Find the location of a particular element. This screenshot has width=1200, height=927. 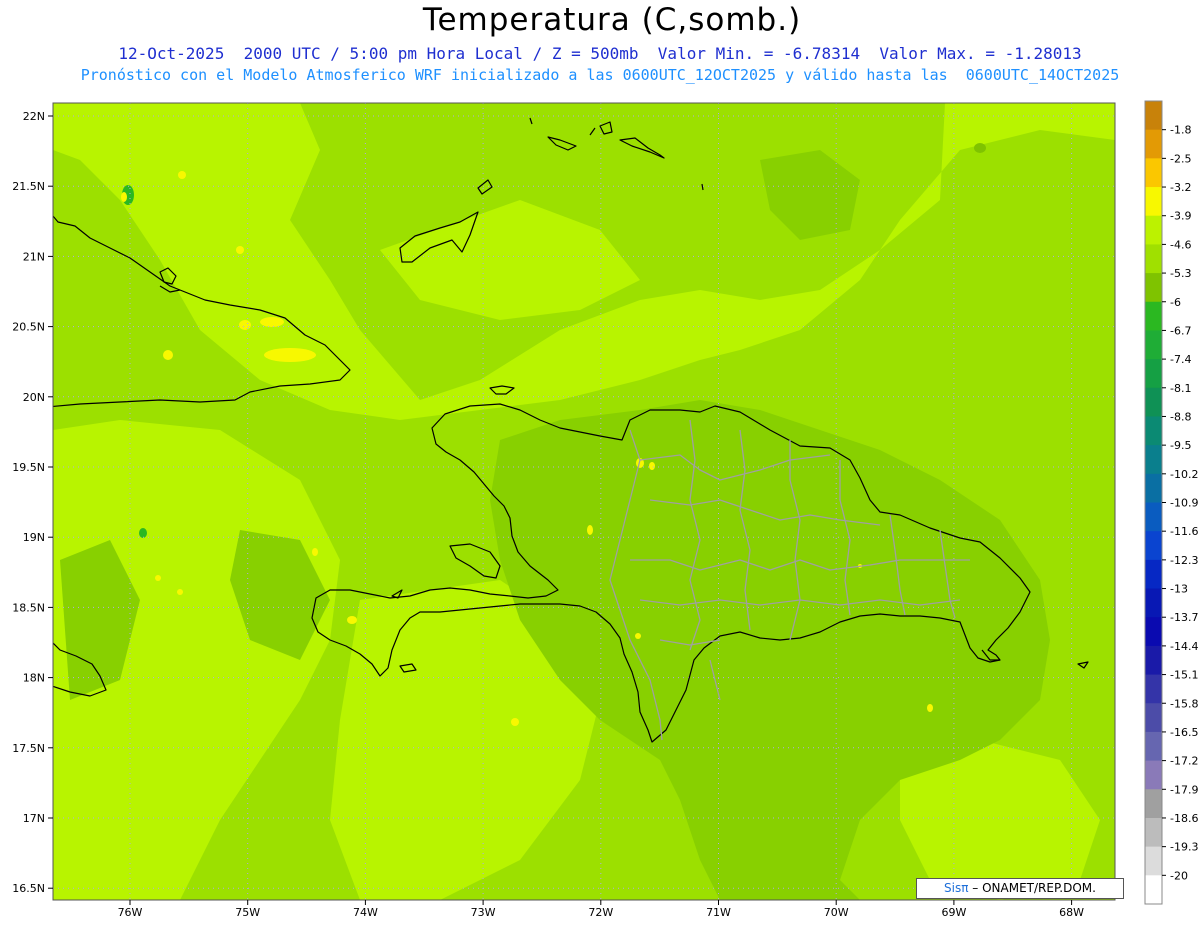

colorbar-label: -10.2 is located at coordinates (1184, 474).